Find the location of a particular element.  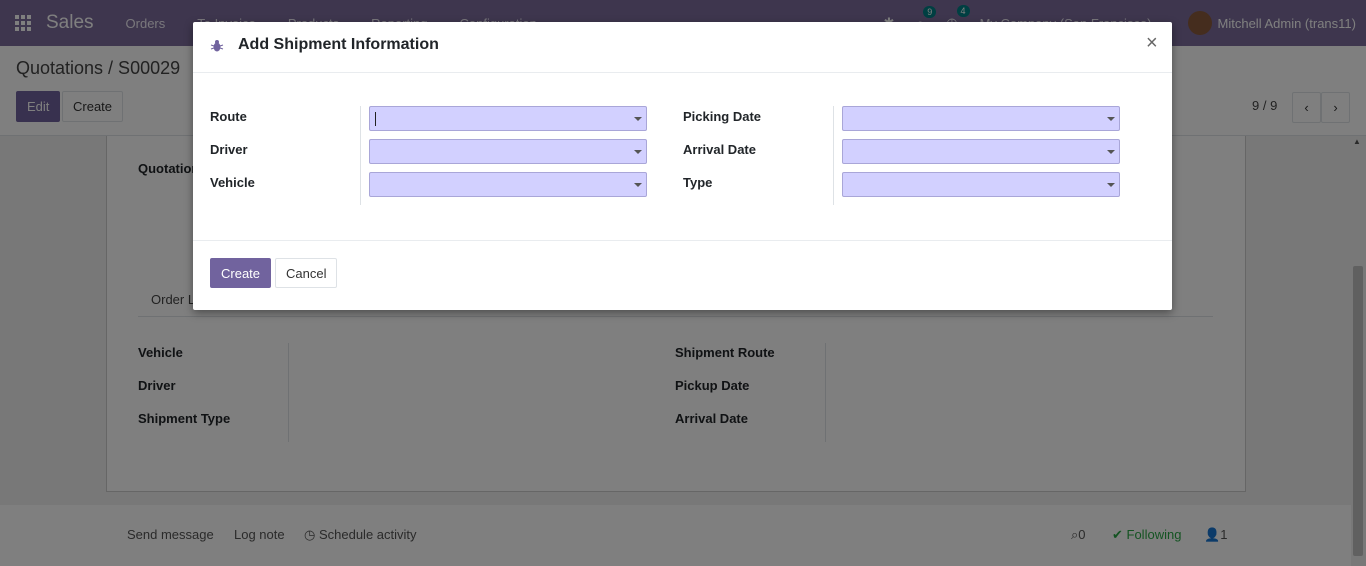

close-icon: × is located at coordinates (1152, 43).